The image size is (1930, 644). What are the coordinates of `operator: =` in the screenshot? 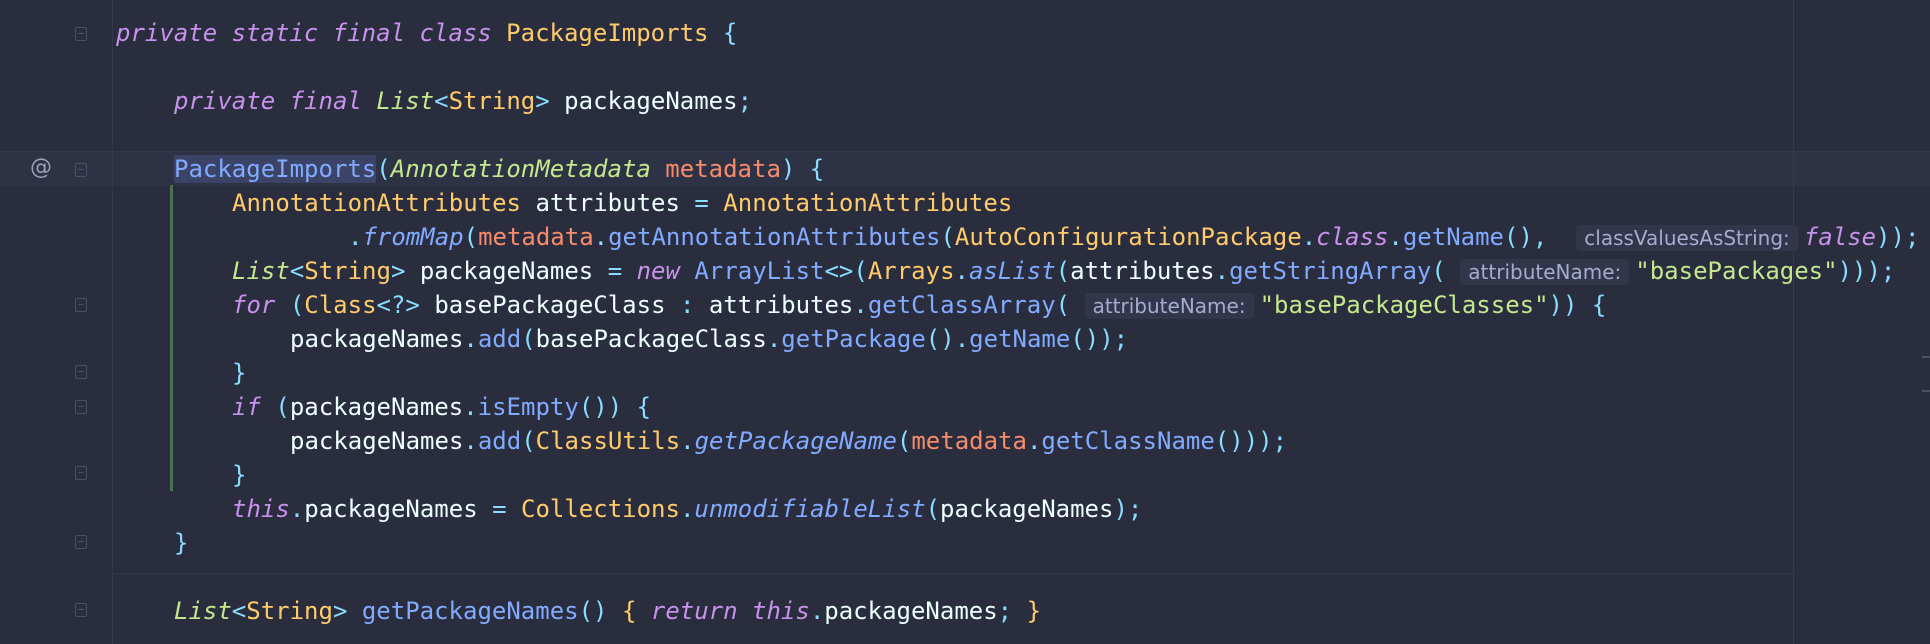 It's located at (615, 271).